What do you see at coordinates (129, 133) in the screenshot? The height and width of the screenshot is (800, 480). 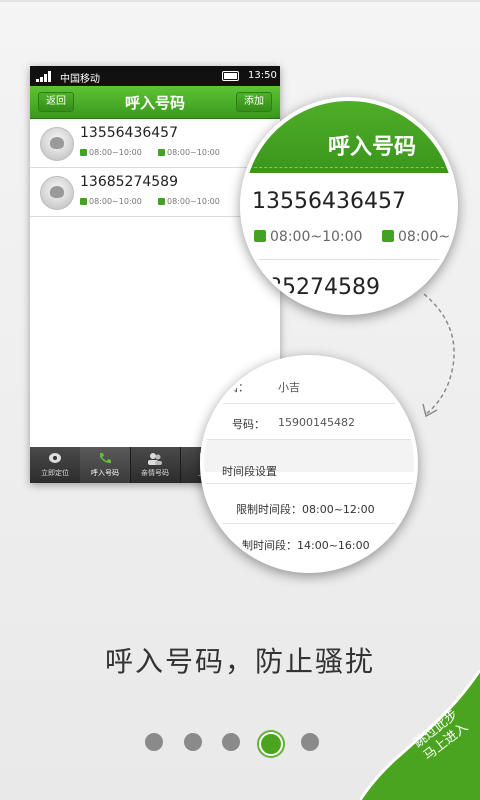 I see `contact-number: 13556436457` at bounding box center [129, 133].